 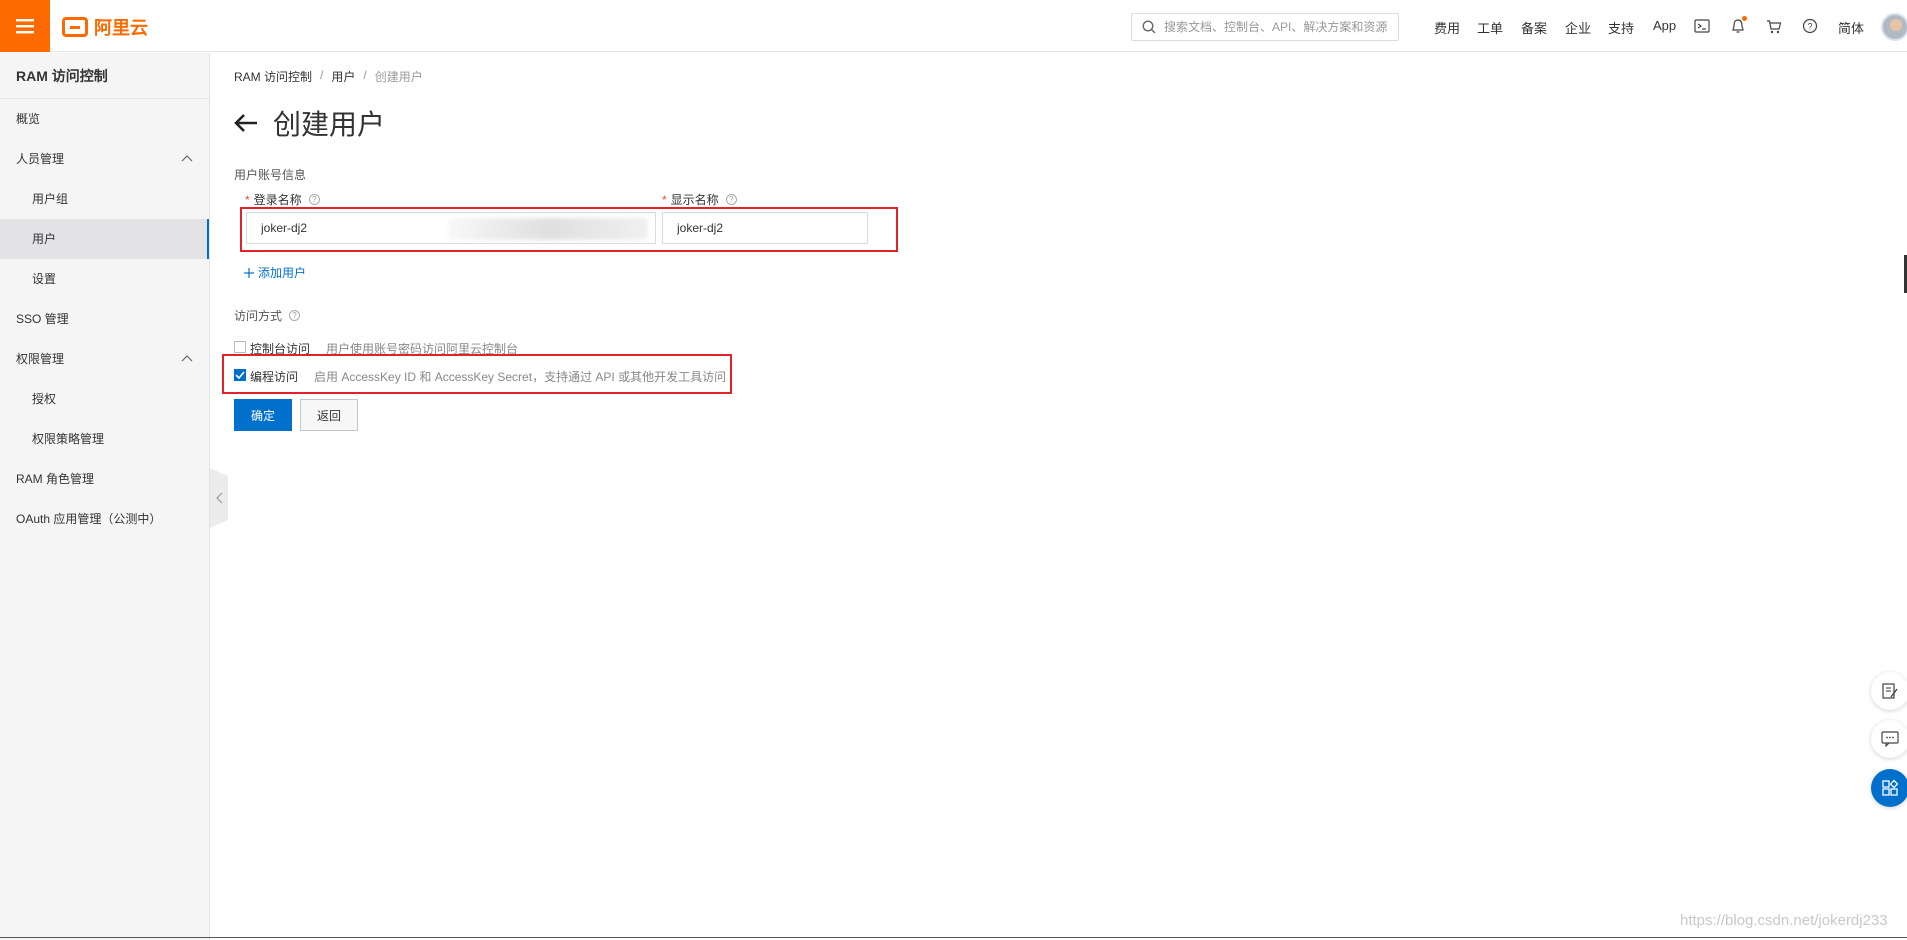 What do you see at coordinates (246, 123) in the screenshot?
I see `back-arrow-icon` at bounding box center [246, 123].